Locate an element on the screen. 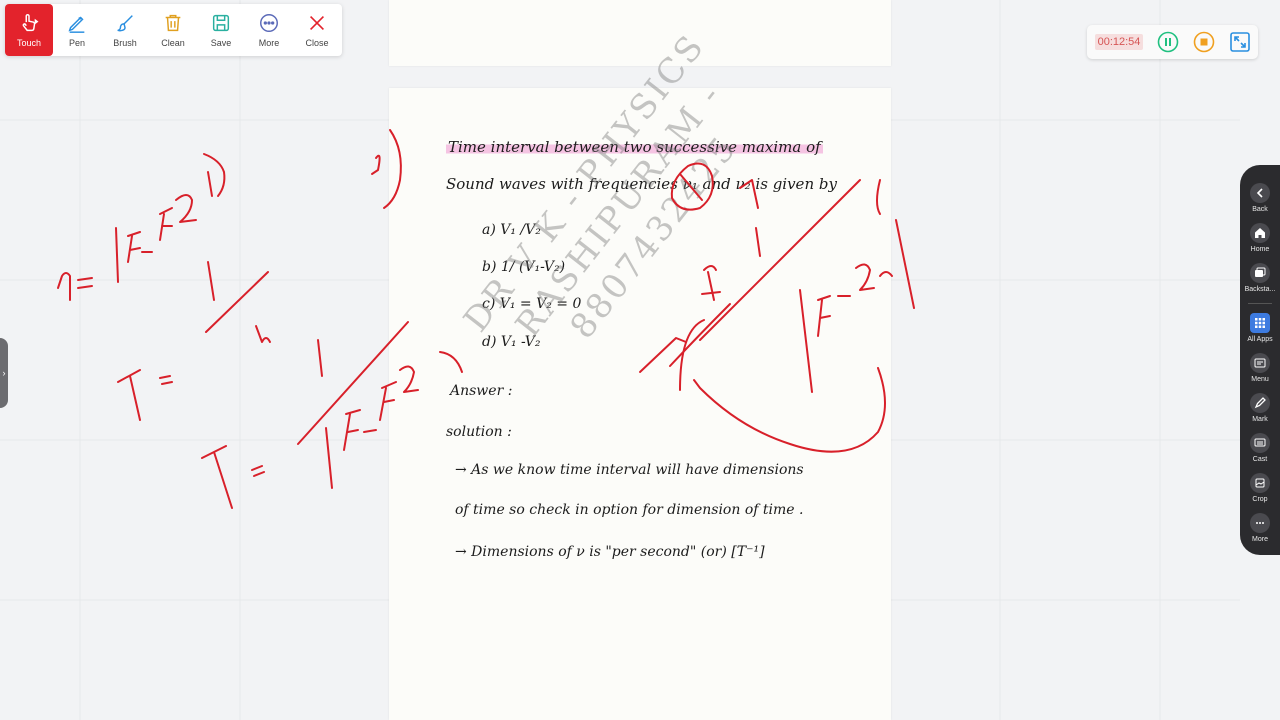 This screenshot has height=720, width=1280. touch-button: Touch is located at coordinates (29, 30).